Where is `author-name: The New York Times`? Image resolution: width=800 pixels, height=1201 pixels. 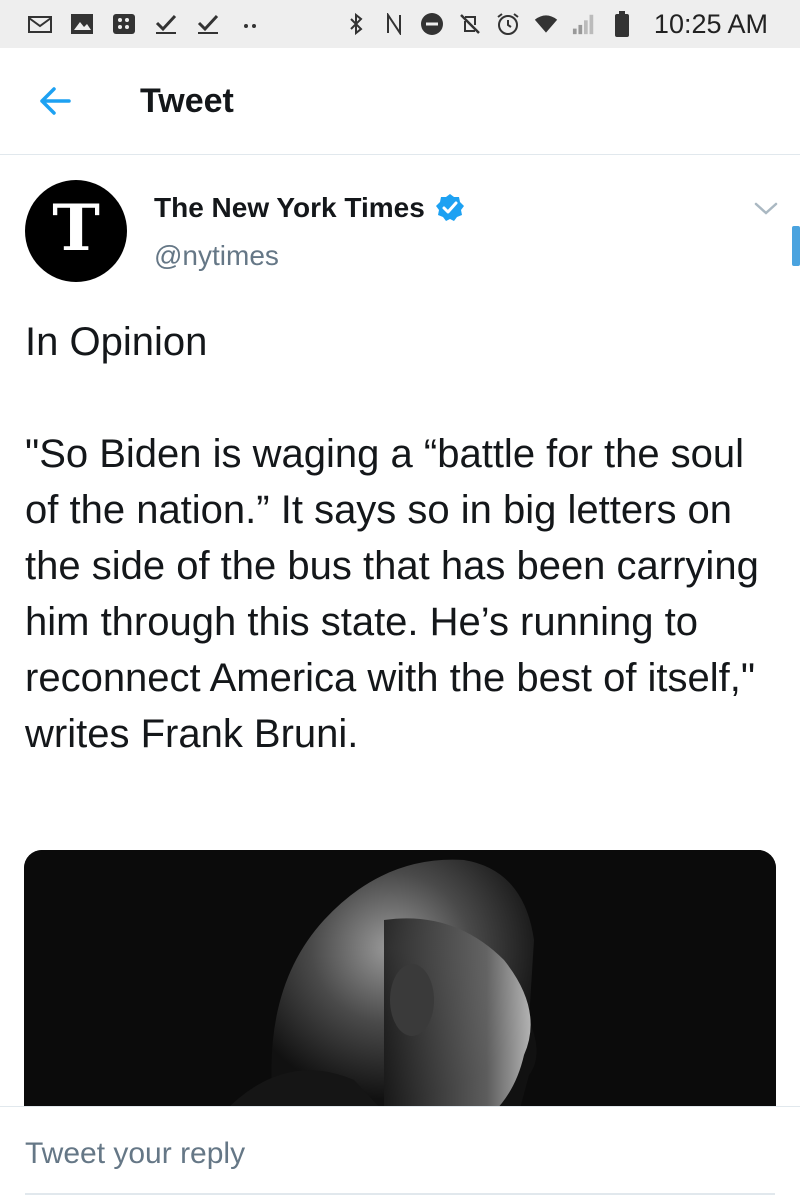 author-name: The New York Times is located at coordinates (309, 208).